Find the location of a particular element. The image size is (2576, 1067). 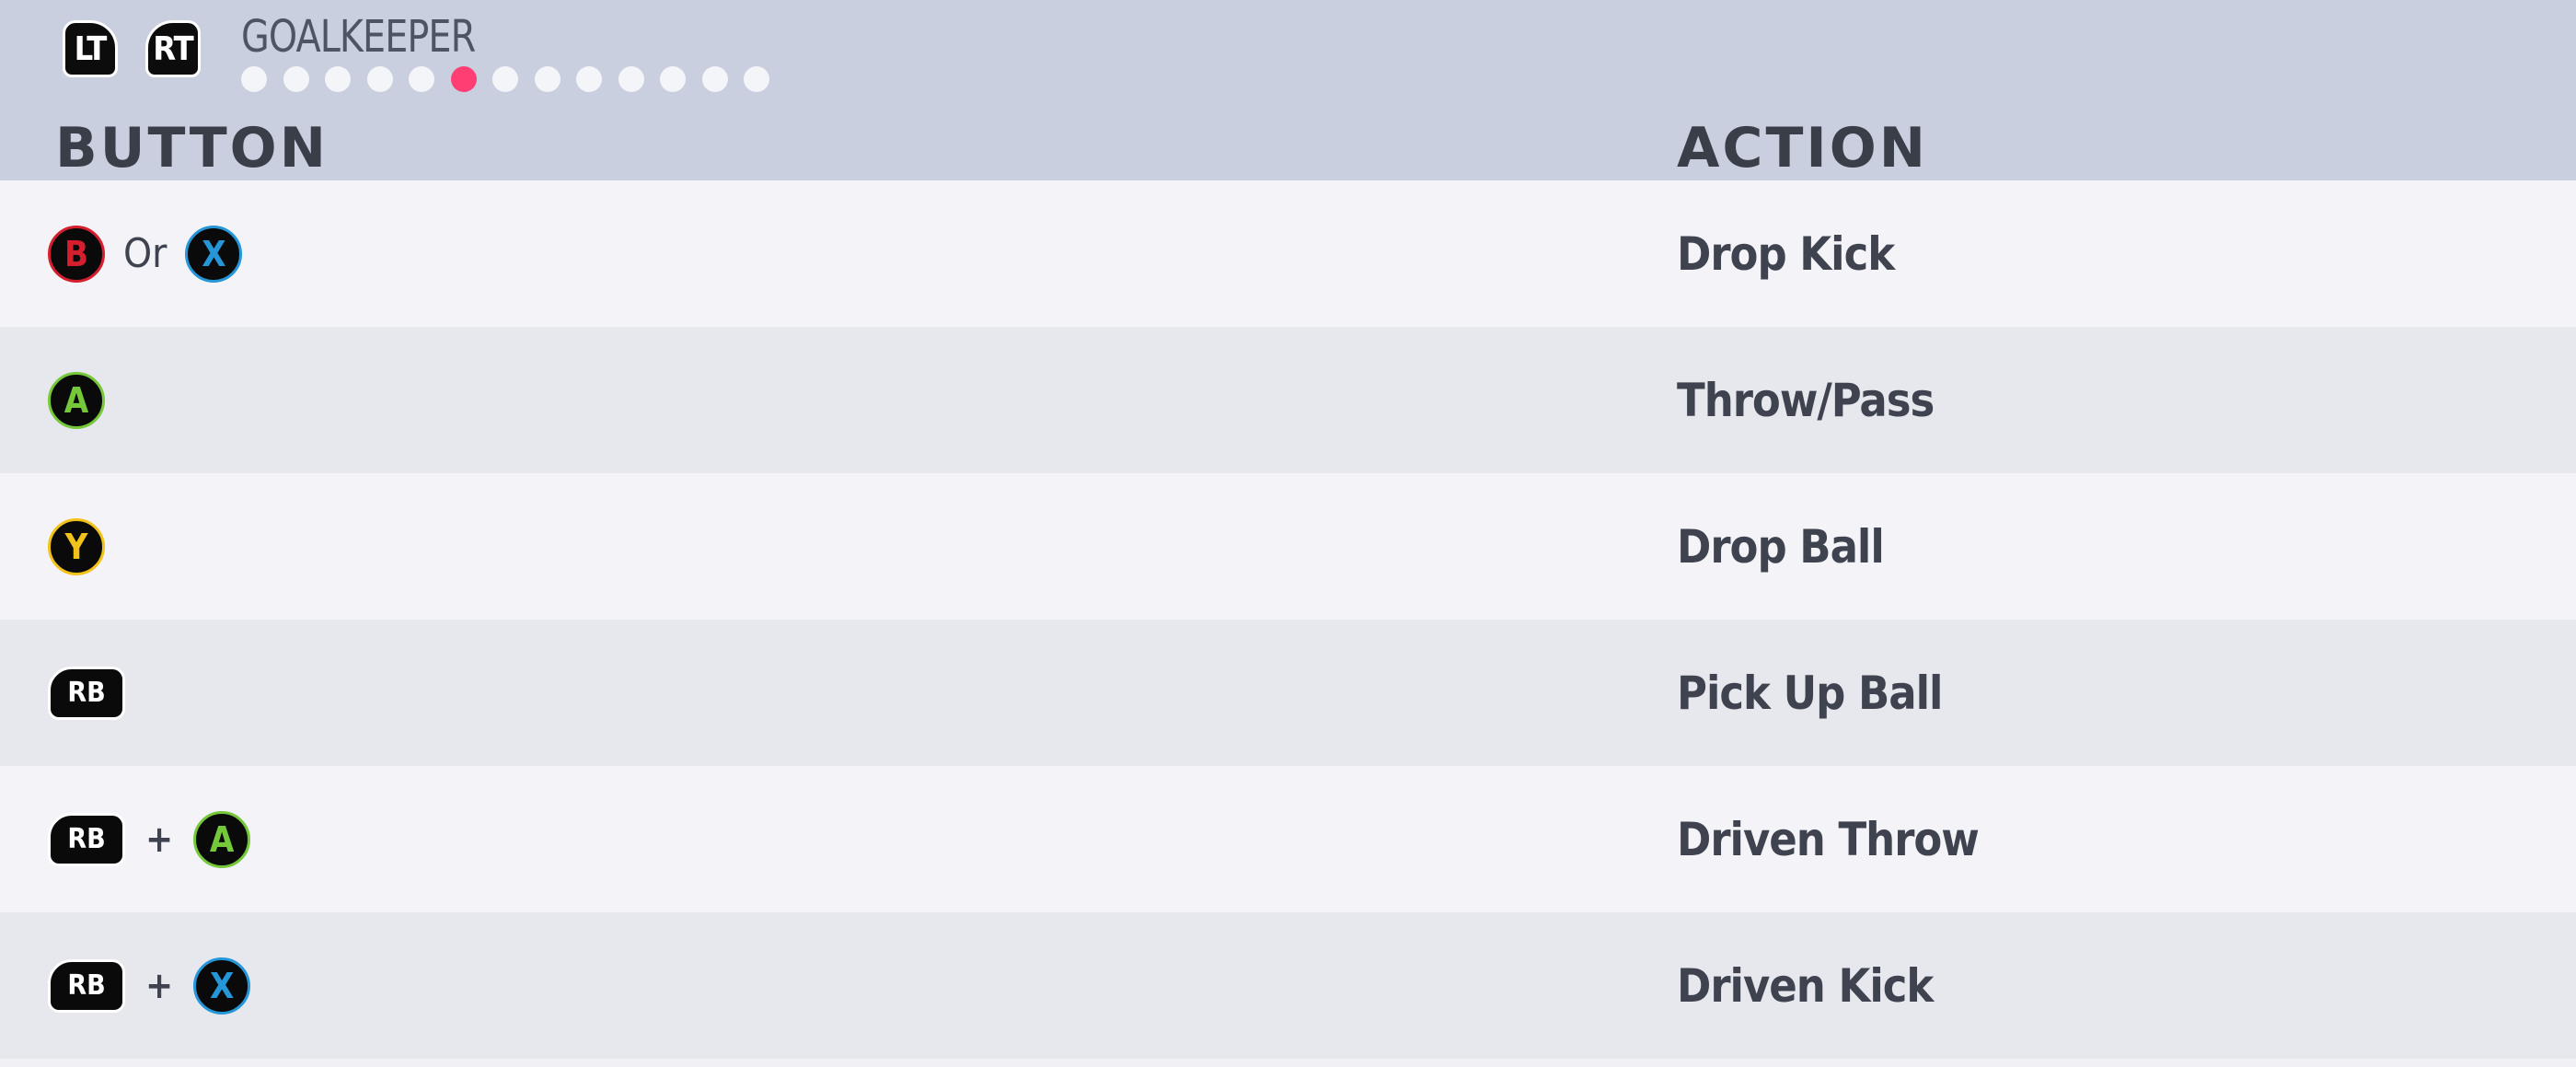

control-row: RB + A Driven Throw is located at coordinates (1288, 839).